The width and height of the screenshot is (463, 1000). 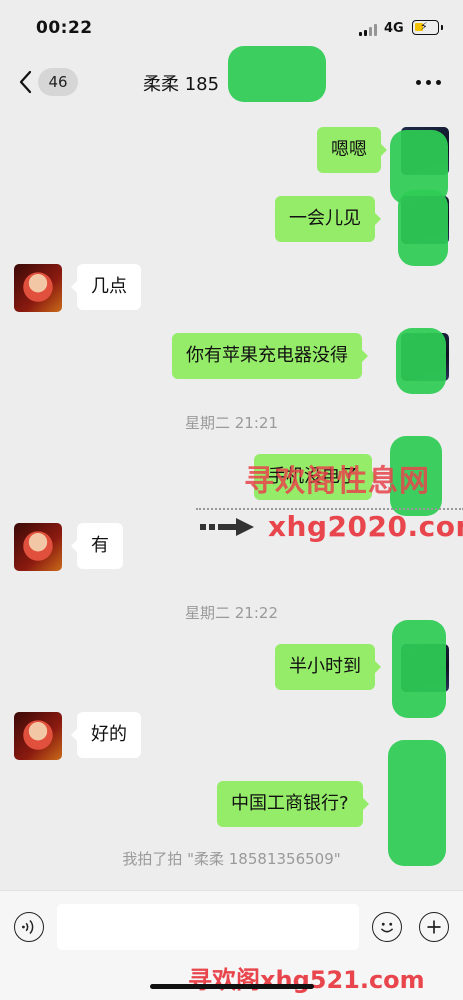 What do you see at coordinates (306, 980) in the screenshot?
I see `watermark-bottom: 寻欢阁xhg521.com` at bounding box center [306, 980].